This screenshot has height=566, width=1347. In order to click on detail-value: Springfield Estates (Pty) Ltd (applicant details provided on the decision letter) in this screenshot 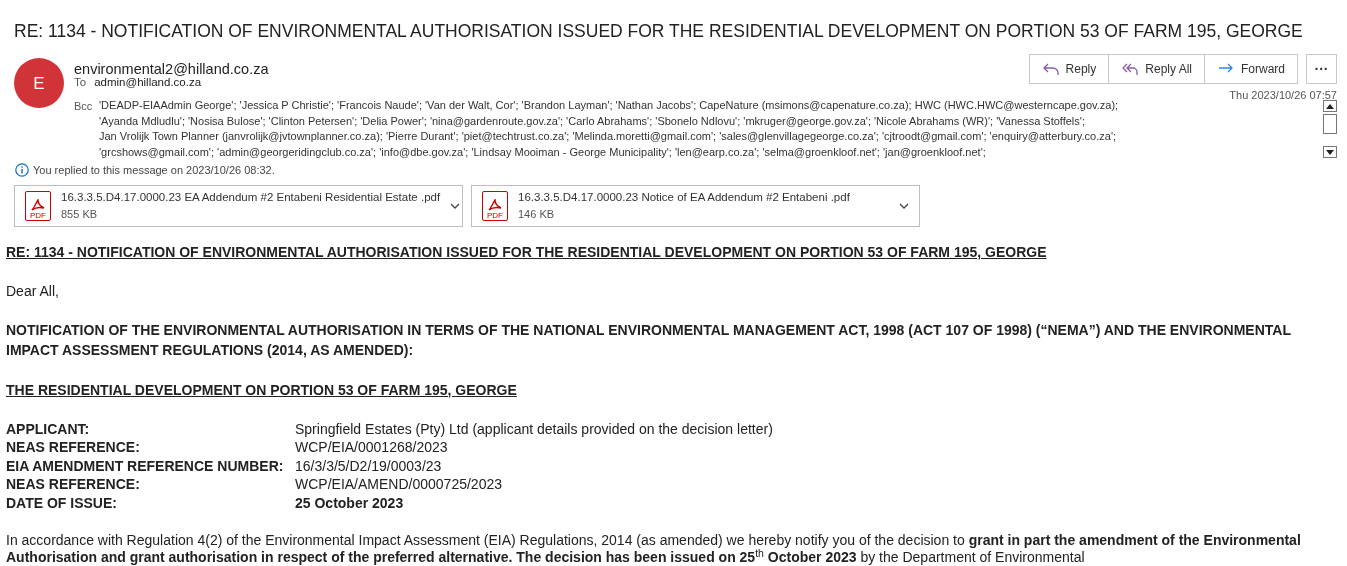, I will do `click(534, 428)`.